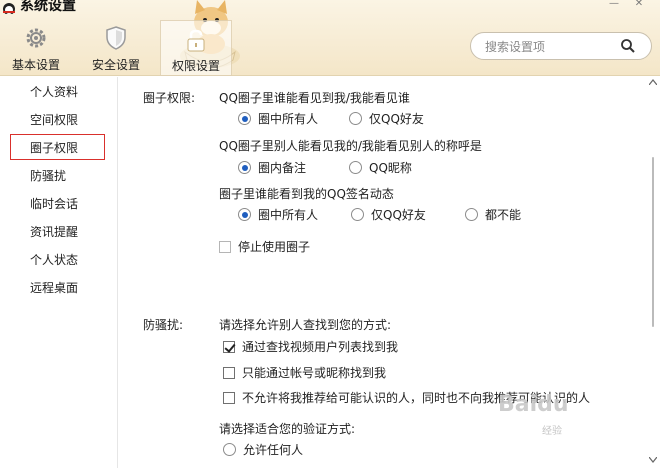  What do you see at coordinates (59, 92) in the screenshot?
I see `sidebar-item-profile: 个人资料` at bounding box center [59, 92].